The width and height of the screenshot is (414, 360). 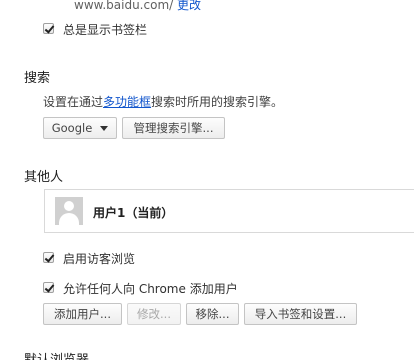 What do you see at coordinates (127, 102) in the screenshot?
I see `omnibox-link: 多功能框` at bounding box center [127, 102].